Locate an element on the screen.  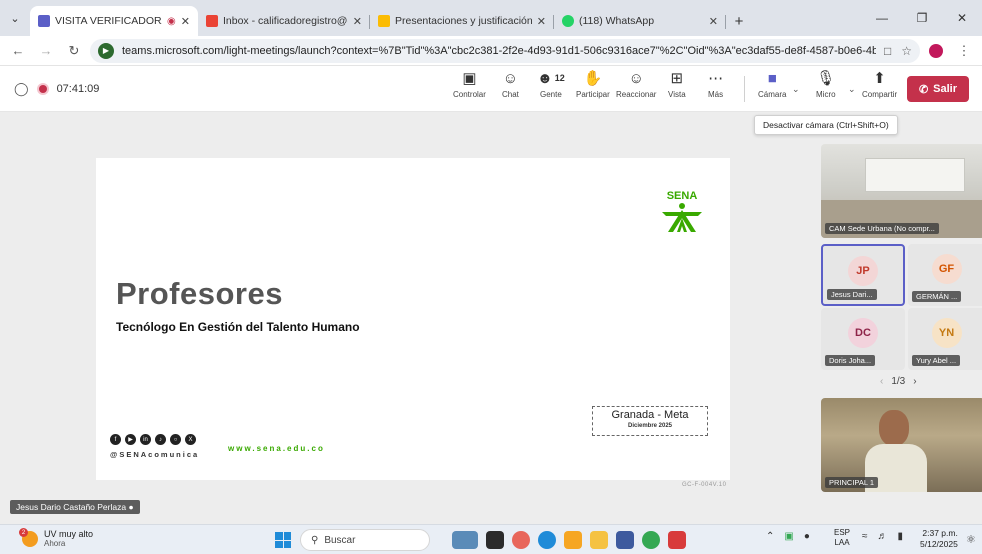
view-button: ⊞ Vista is located at coordinates (677, 84).